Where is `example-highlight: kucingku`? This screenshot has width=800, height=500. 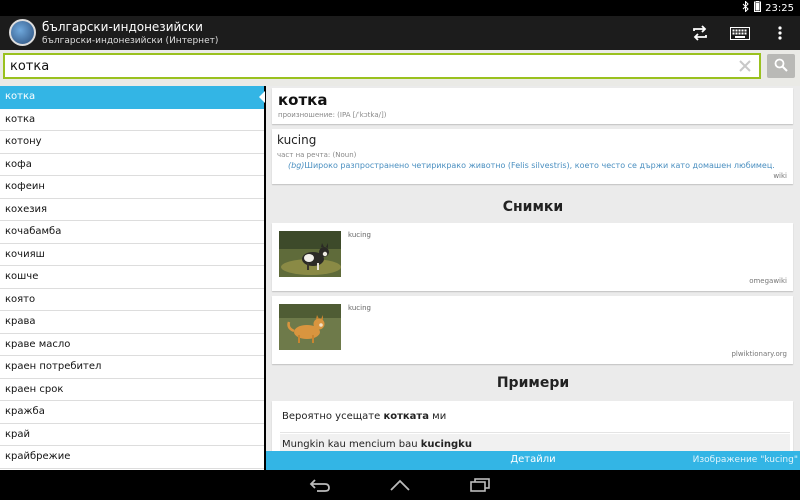 example-highlight: kucingku is located at coordinates (446, 444).